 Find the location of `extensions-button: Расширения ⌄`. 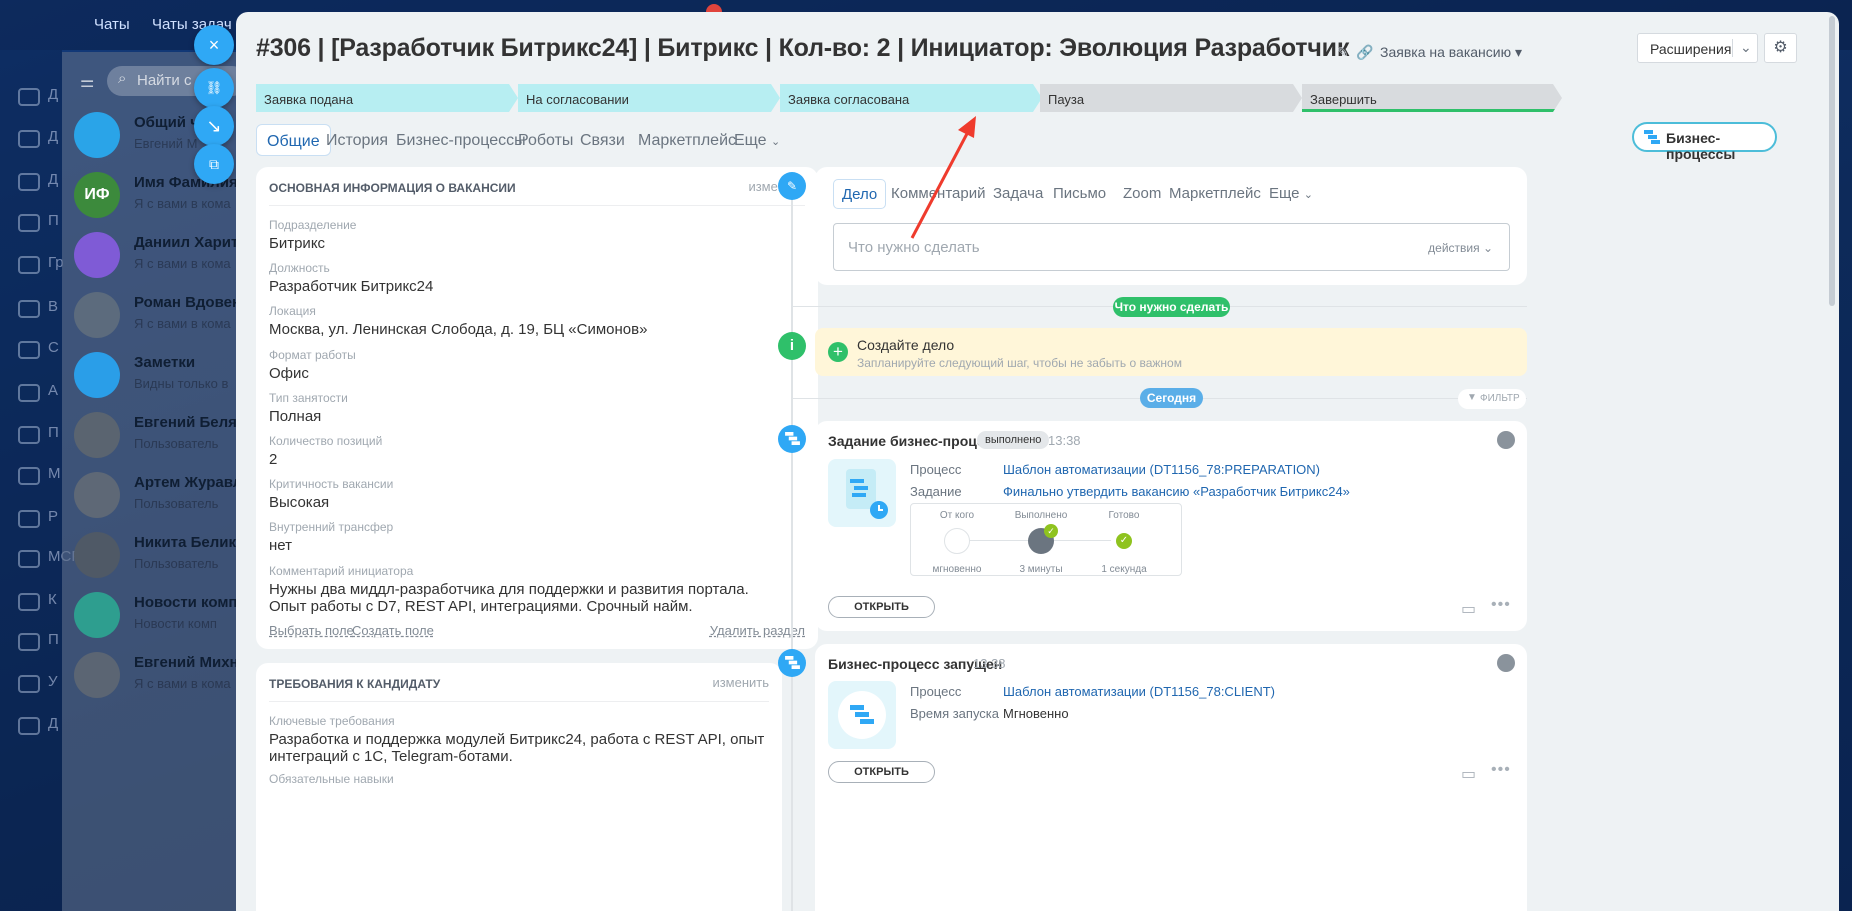

extensions-button: Расширения ⌄ is located at coordinates (1697, 48).